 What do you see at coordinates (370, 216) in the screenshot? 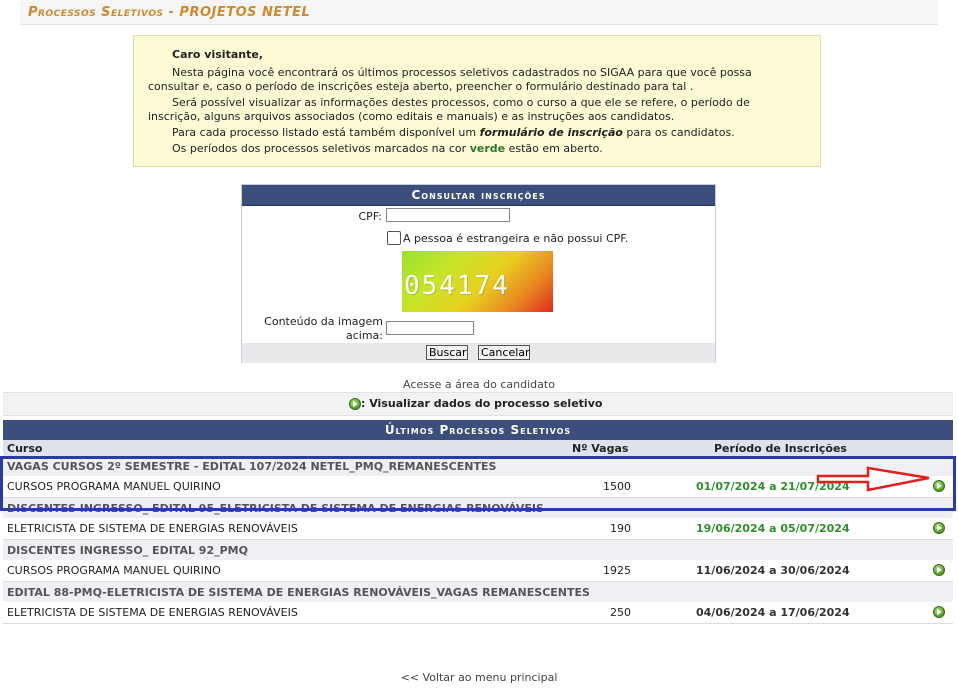
I see `cpf-label: CPF:` at bounding box center [370, 216].